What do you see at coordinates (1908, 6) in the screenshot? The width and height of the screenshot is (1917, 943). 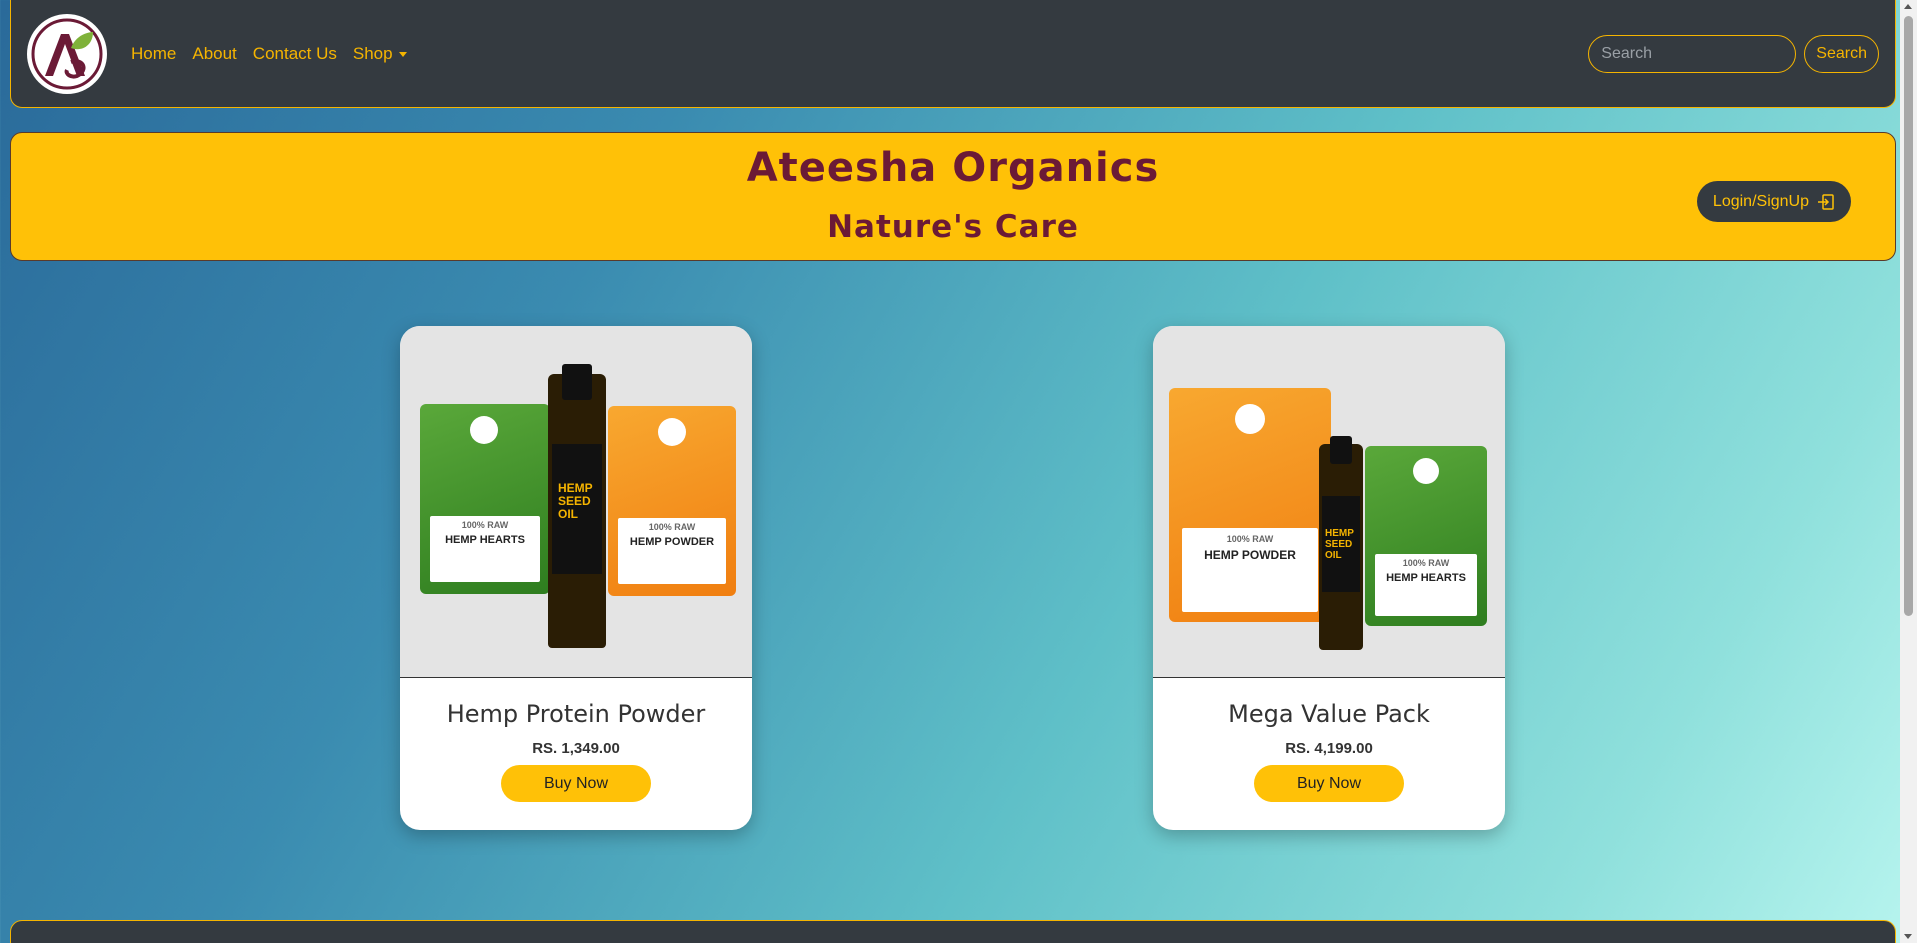 I see `scroll-up-icon` at bounding box center [1908, 6].